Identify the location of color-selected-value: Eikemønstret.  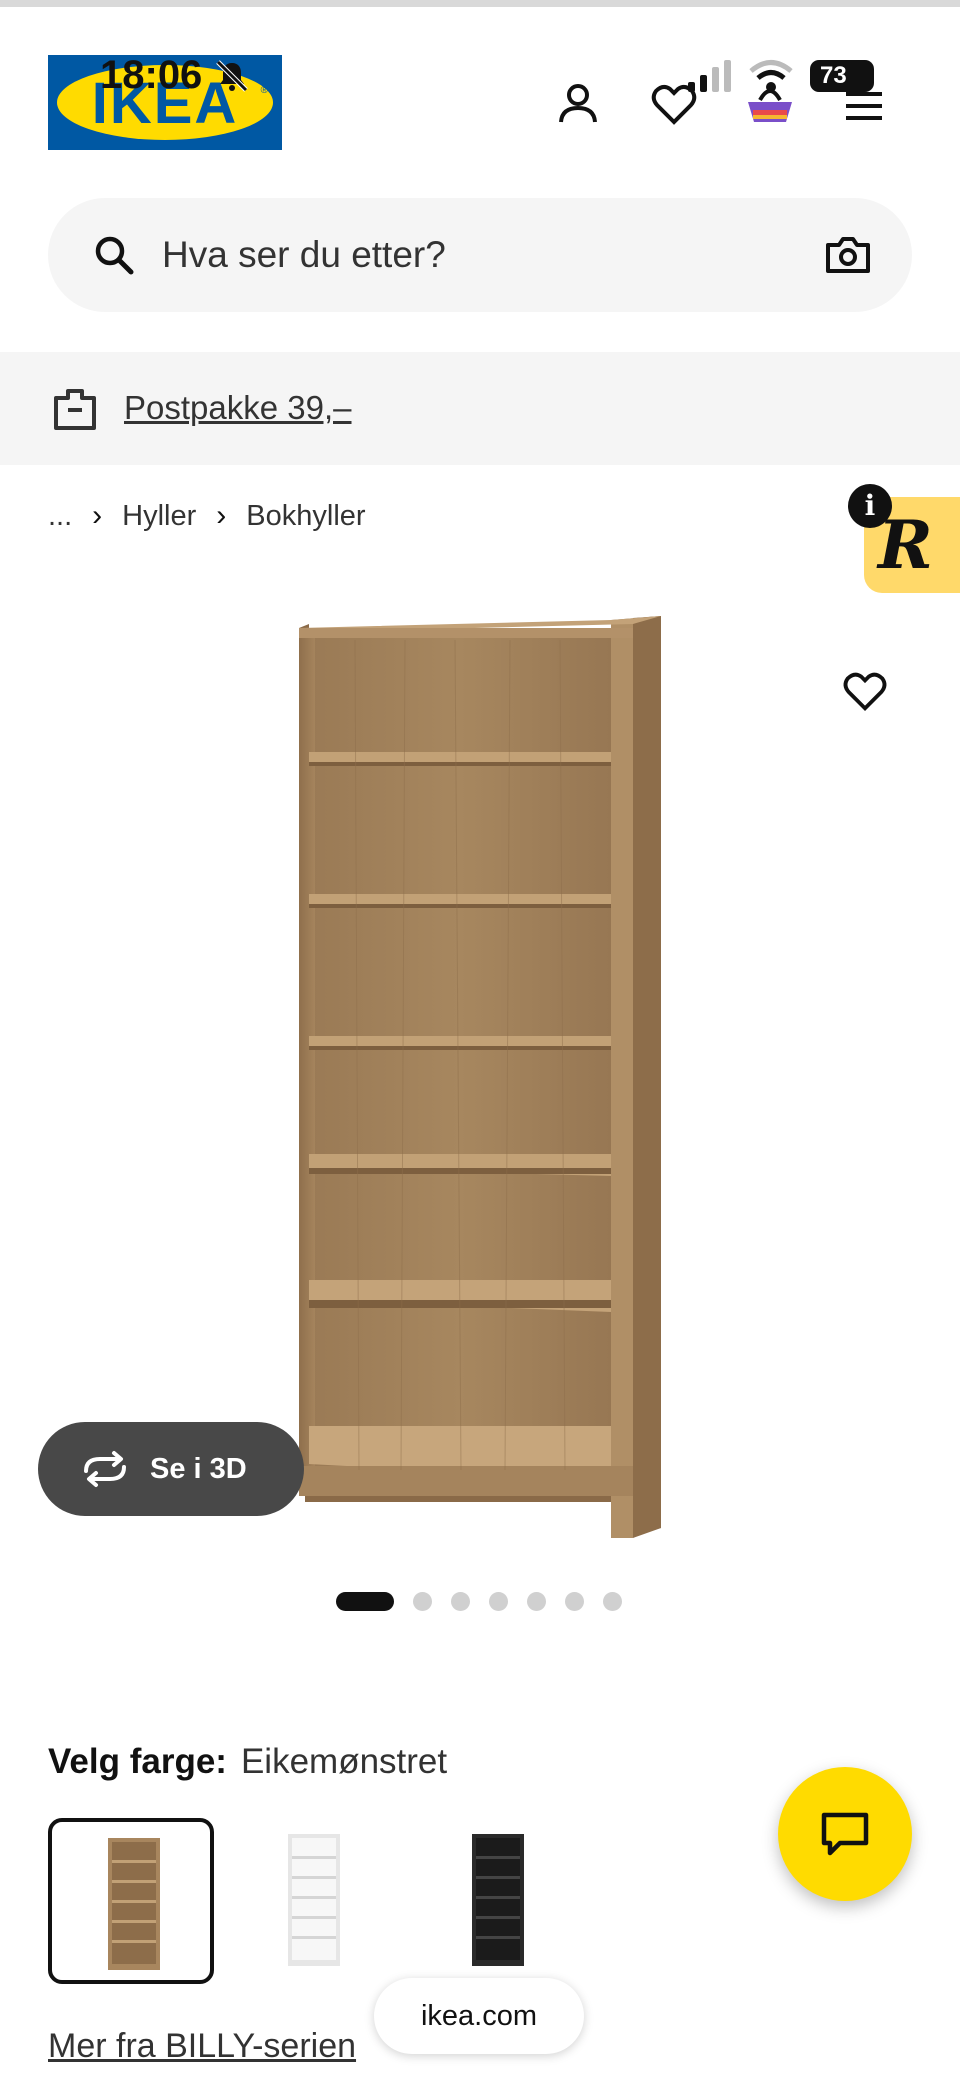
(344, 1761).